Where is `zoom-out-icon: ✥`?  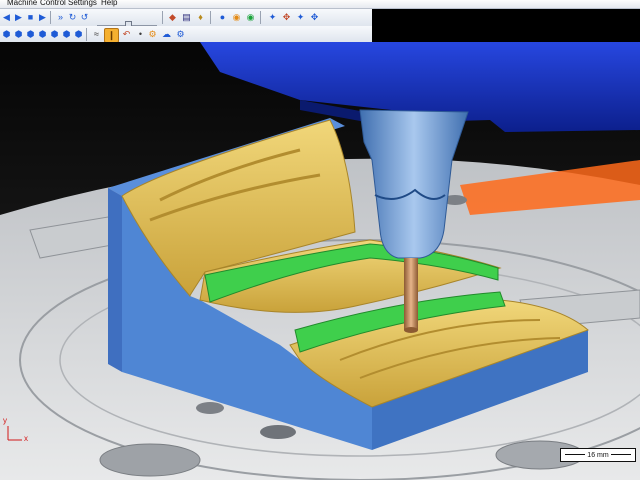
zoom-out-icon: ✥ is located at coordinates (314, 17).